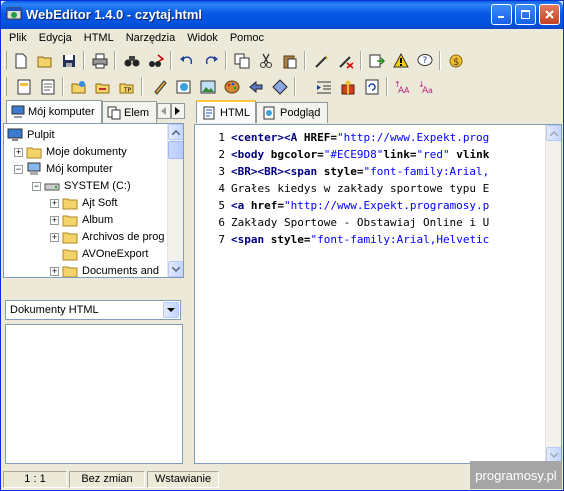 This screenshot has height=491, width=564. What do you see at coordinates (175, 200) in the screenshot?
I see `tree-scrollbar` at bounding box center [175, 200].